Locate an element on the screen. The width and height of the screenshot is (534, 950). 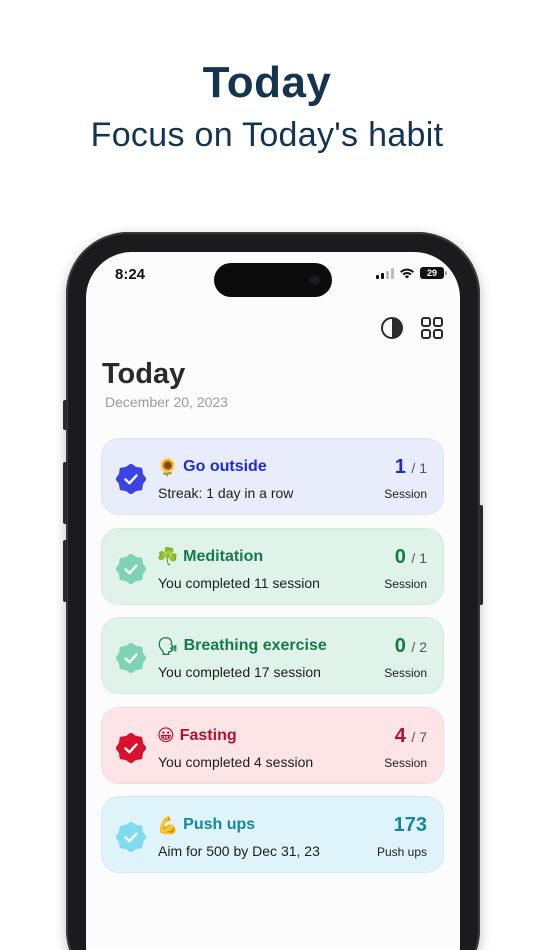
habit-count: 0 / 2 is located at coordinates (411, 646).